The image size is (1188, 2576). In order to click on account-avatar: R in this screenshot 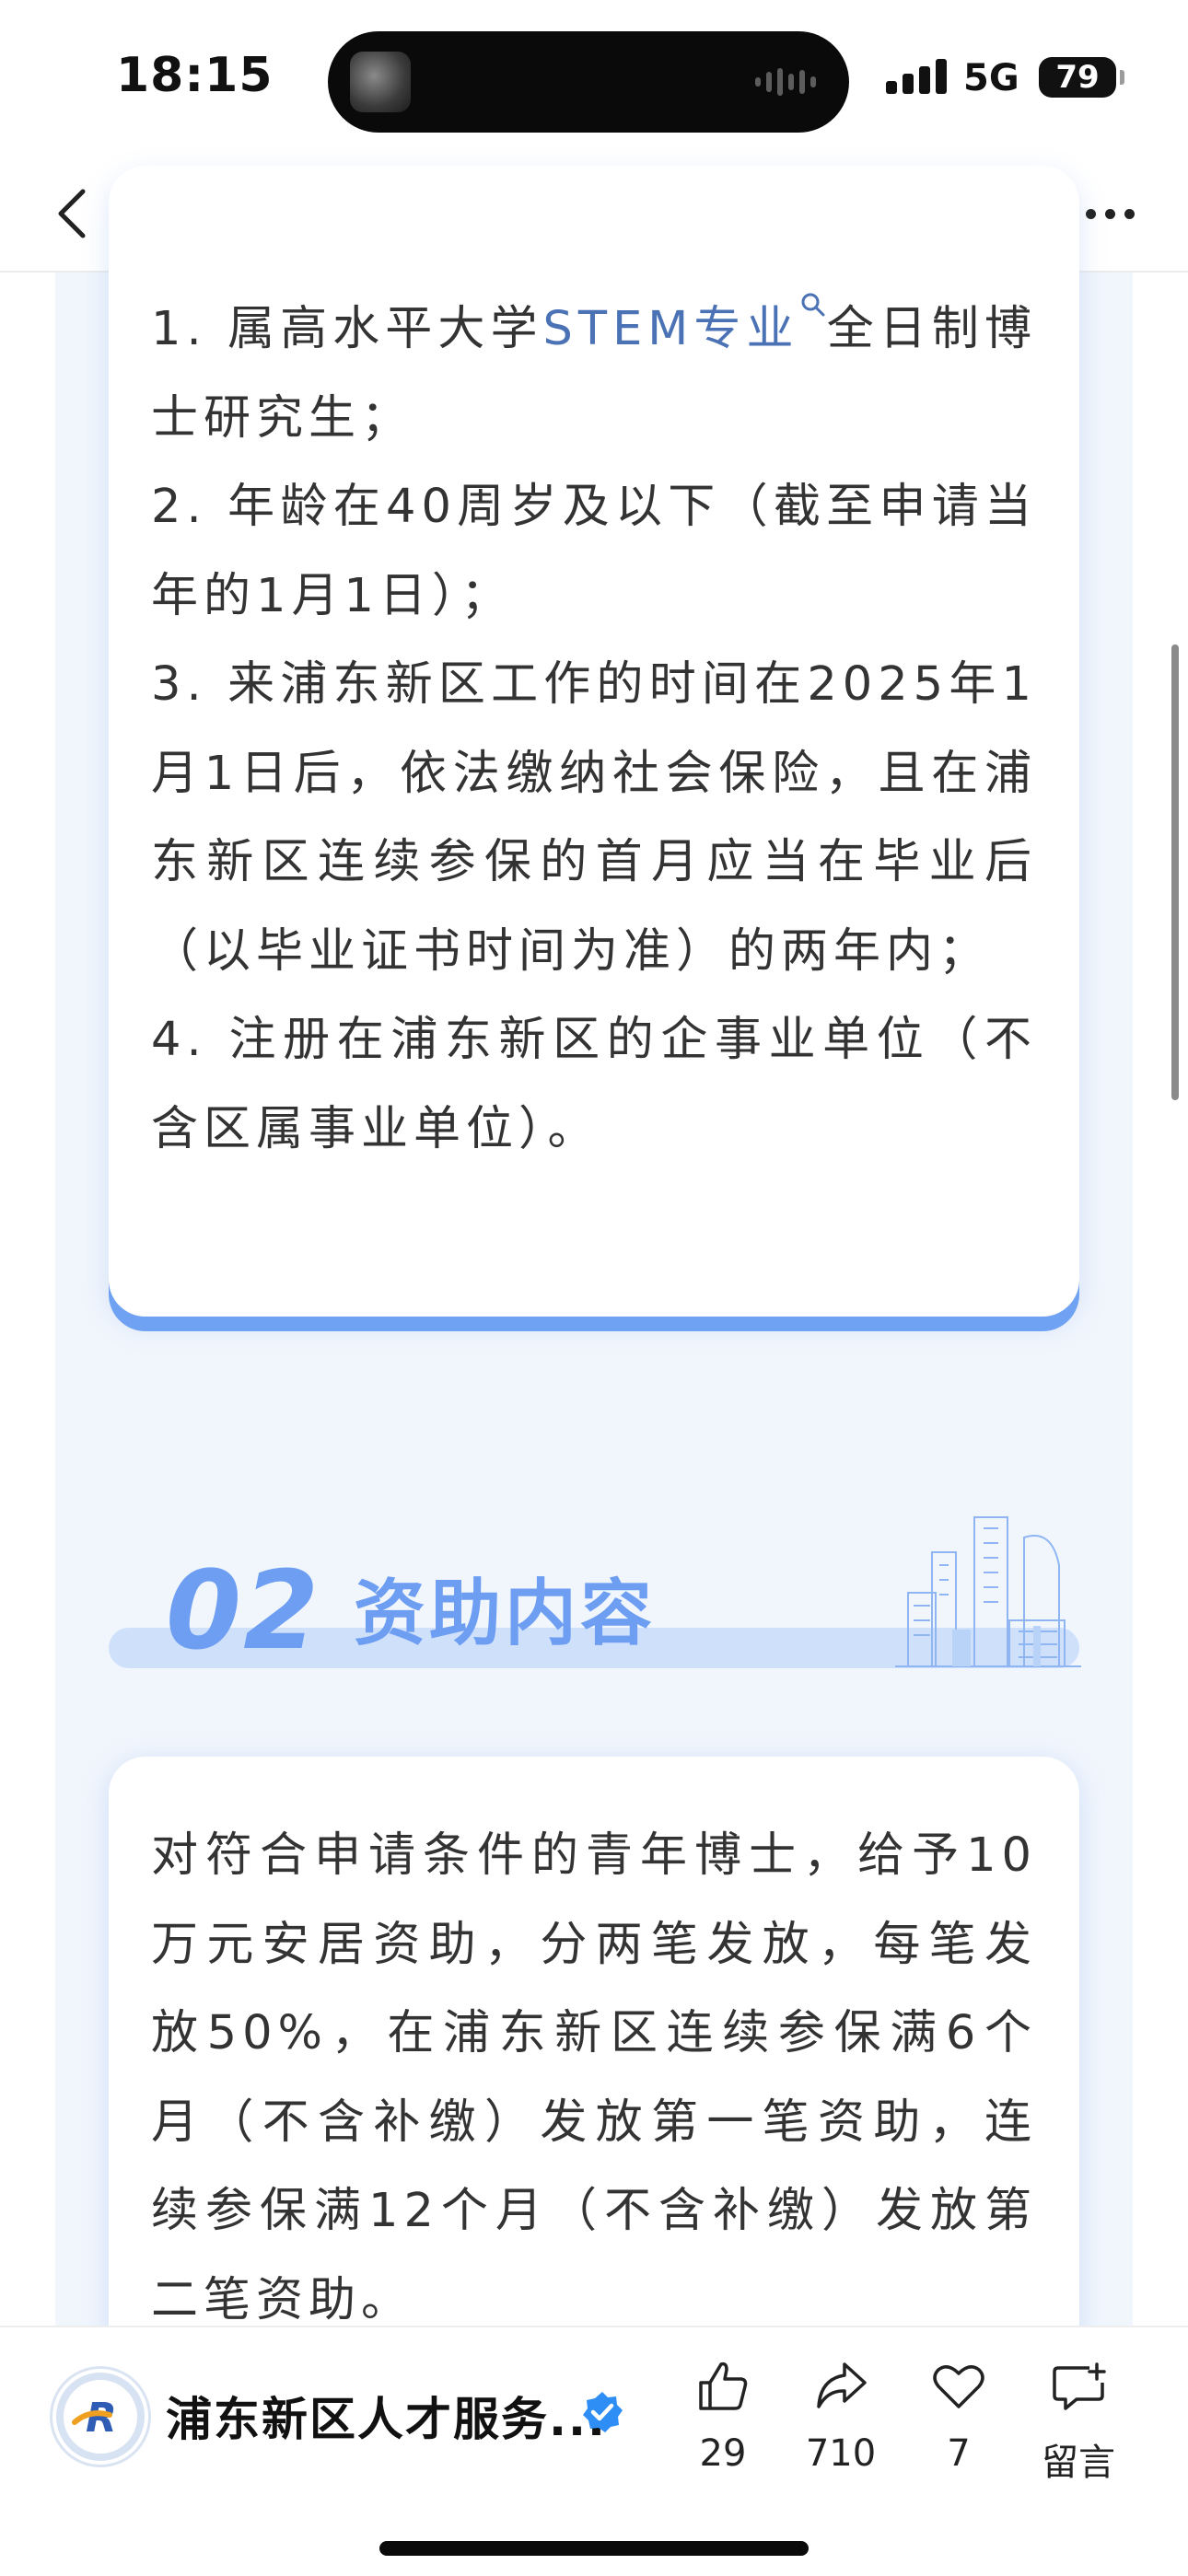, I will do `click(100, 2416)`.